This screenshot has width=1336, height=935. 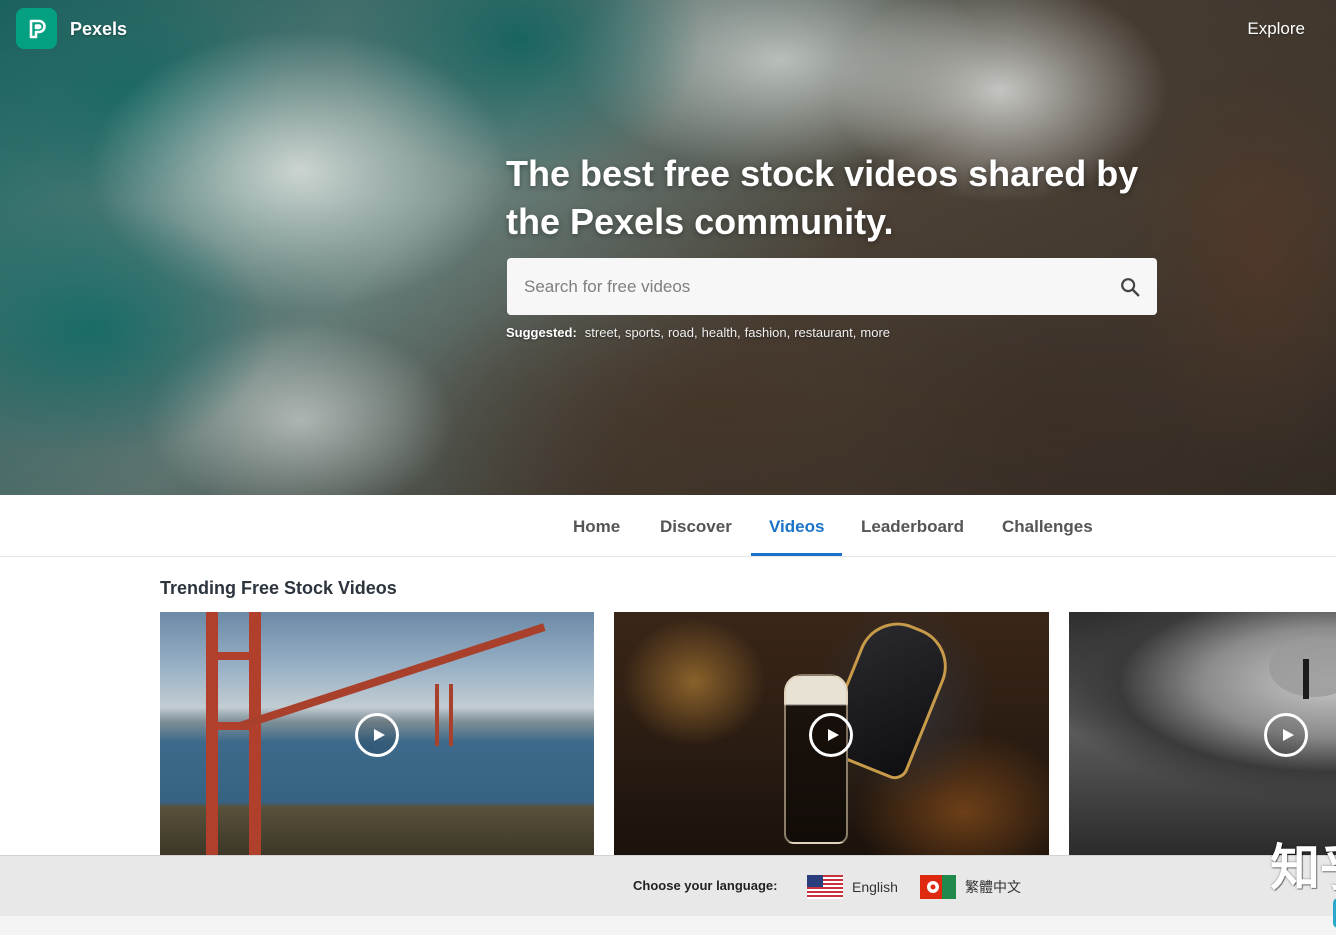 What do you see at coordinates (596, 525) in the screenshot?
I see `nav-home: Home` at bounding box center [596, 525].